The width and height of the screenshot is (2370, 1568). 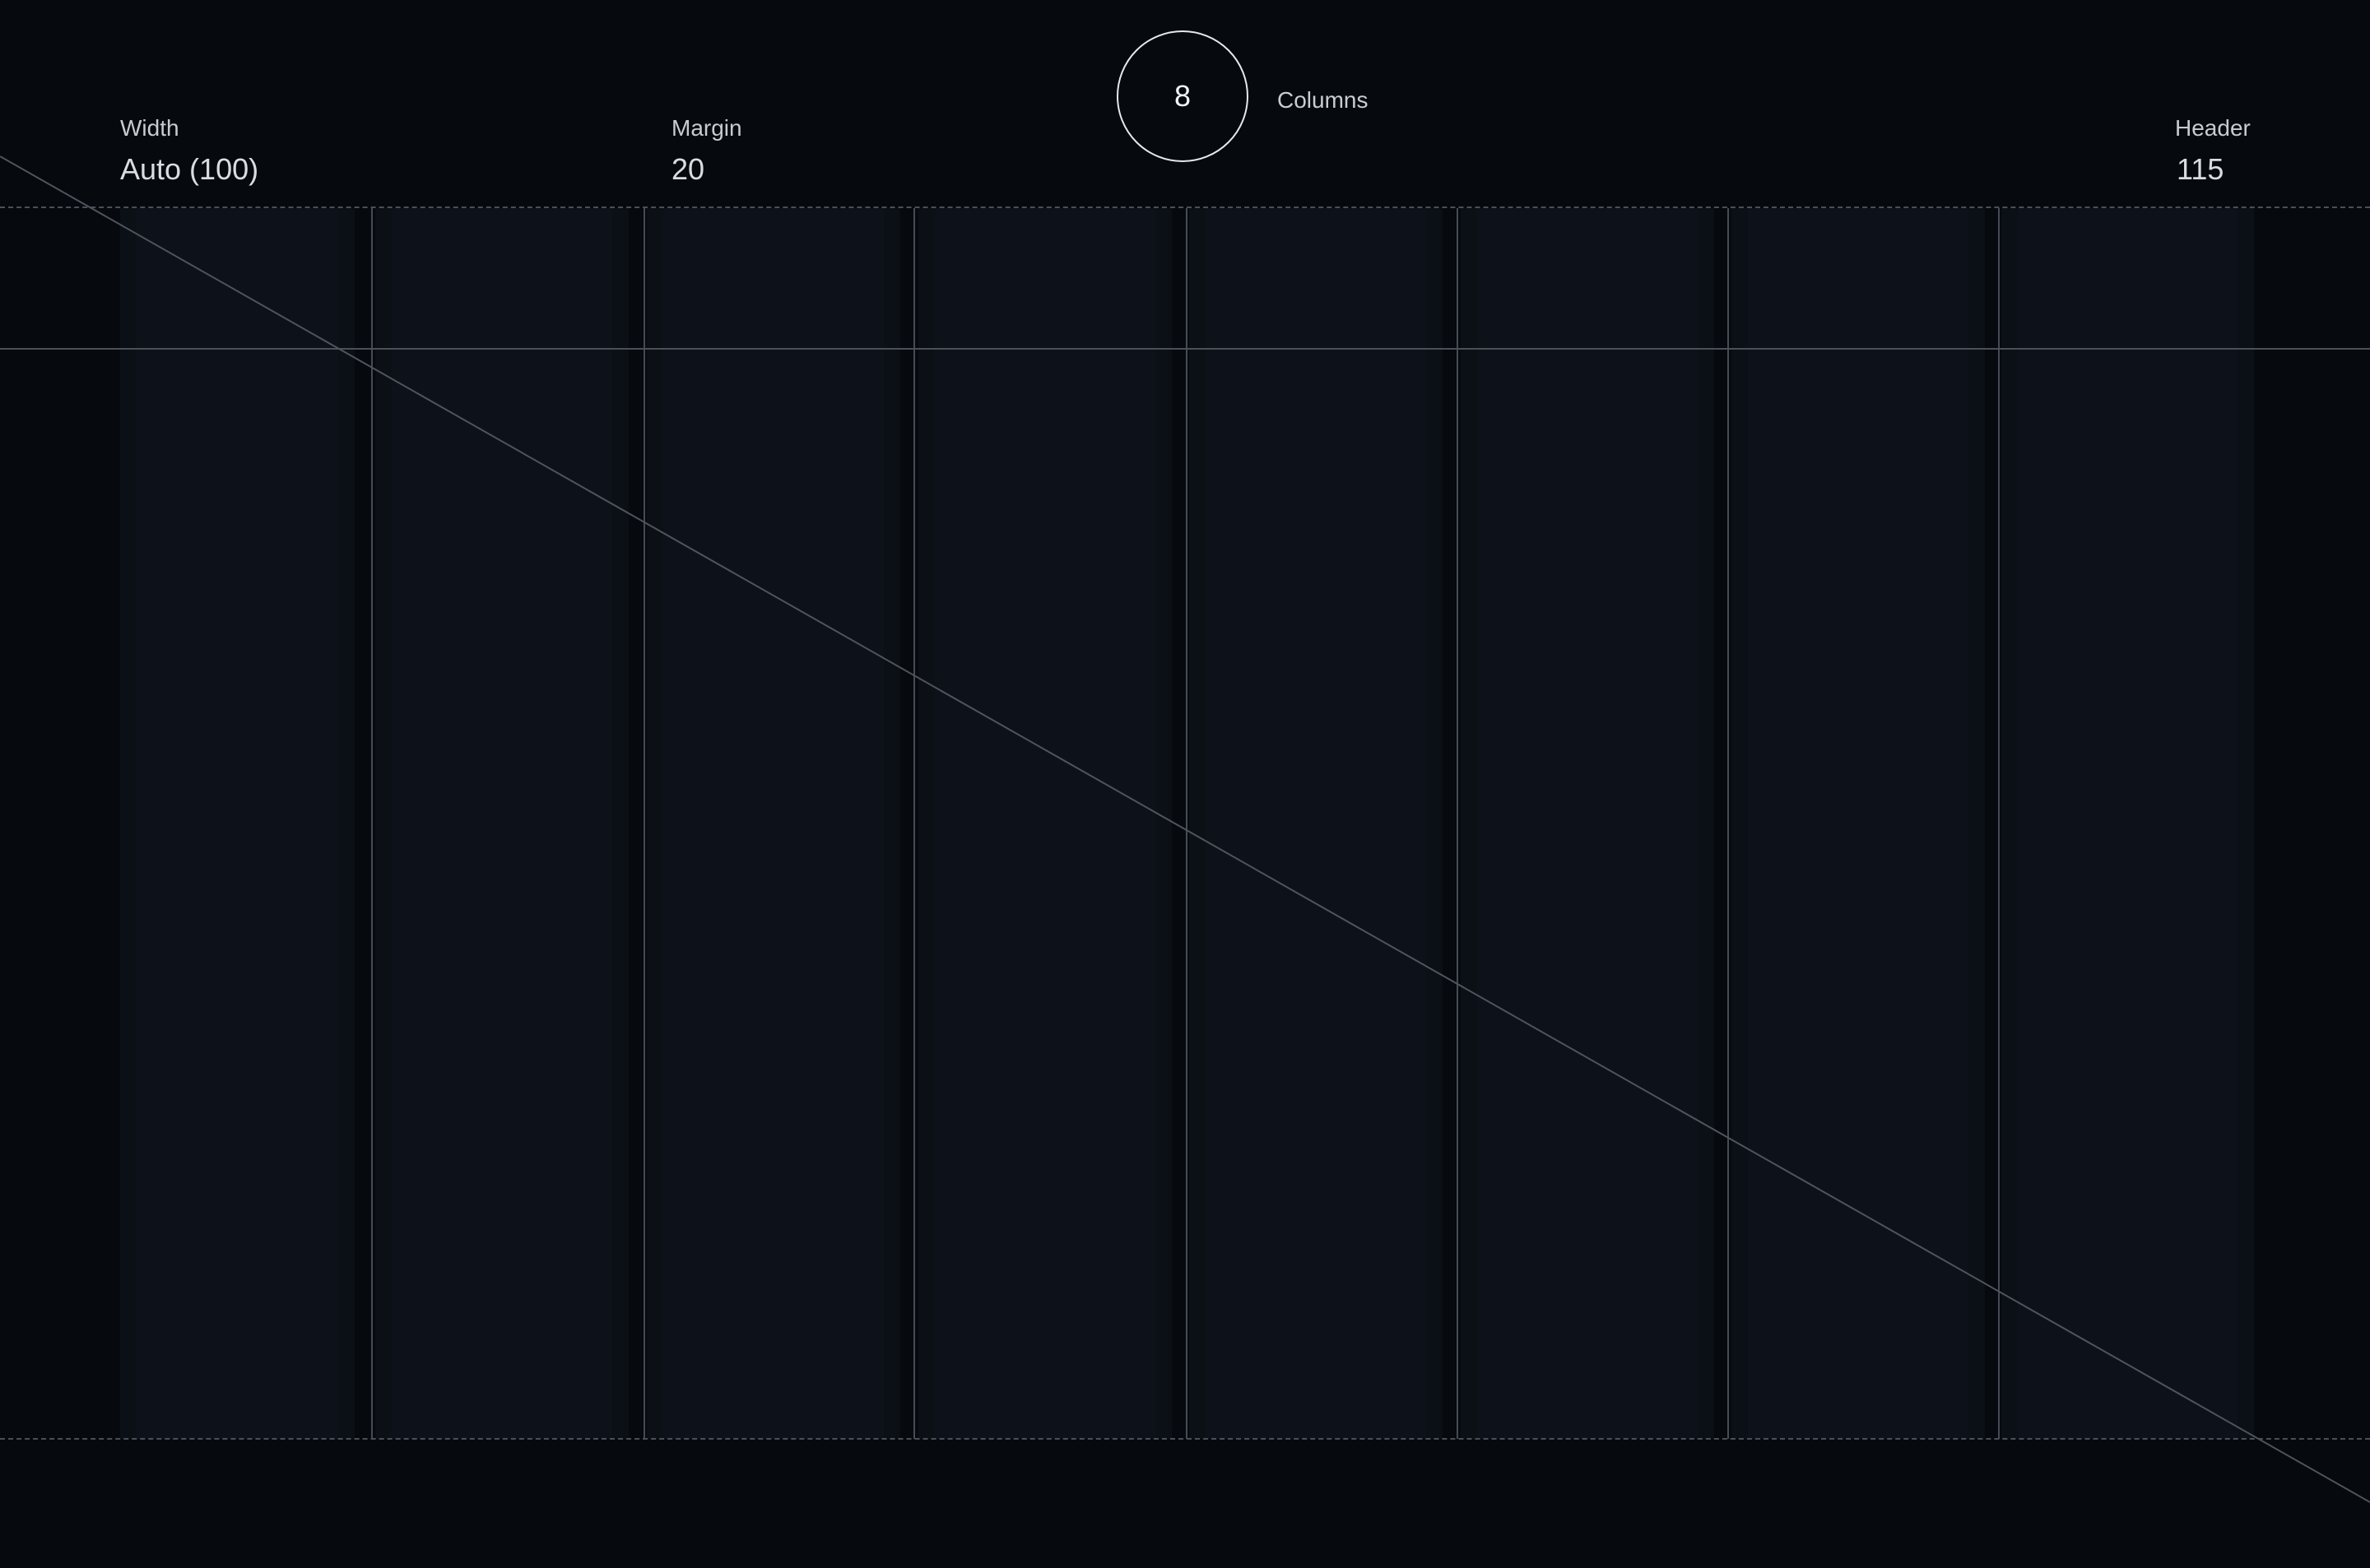 I want to click on margin-value: 20, so click(x=688, y=169).